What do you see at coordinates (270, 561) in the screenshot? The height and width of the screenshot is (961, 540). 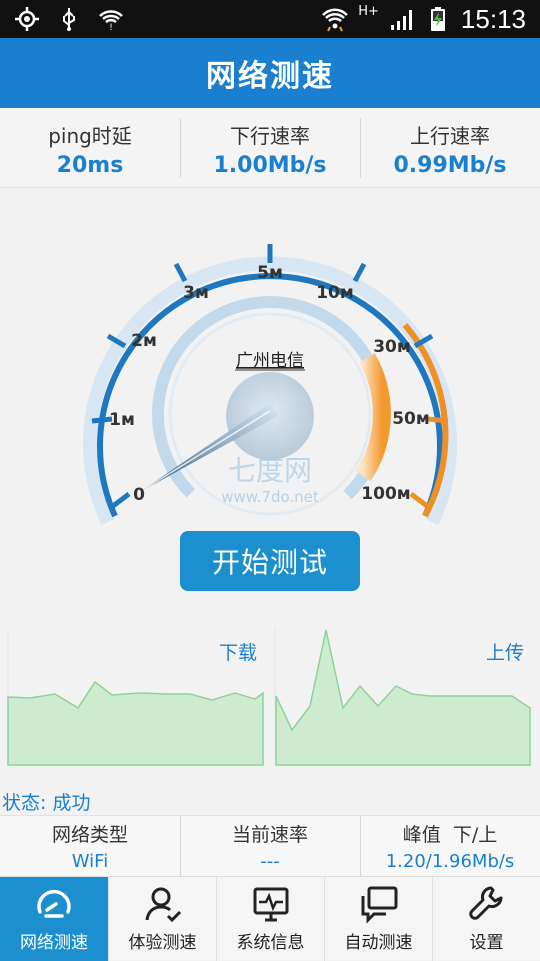 I see `start-test-button: 开始测试` at bounding box center [270, 561].